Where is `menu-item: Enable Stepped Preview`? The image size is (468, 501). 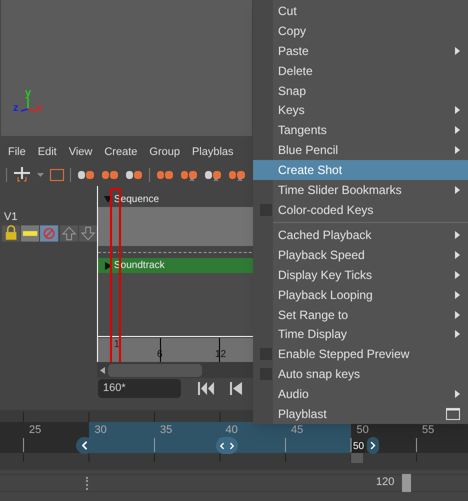
menu-item: Enable Stepped Preview is located at coordinates (360, 354).